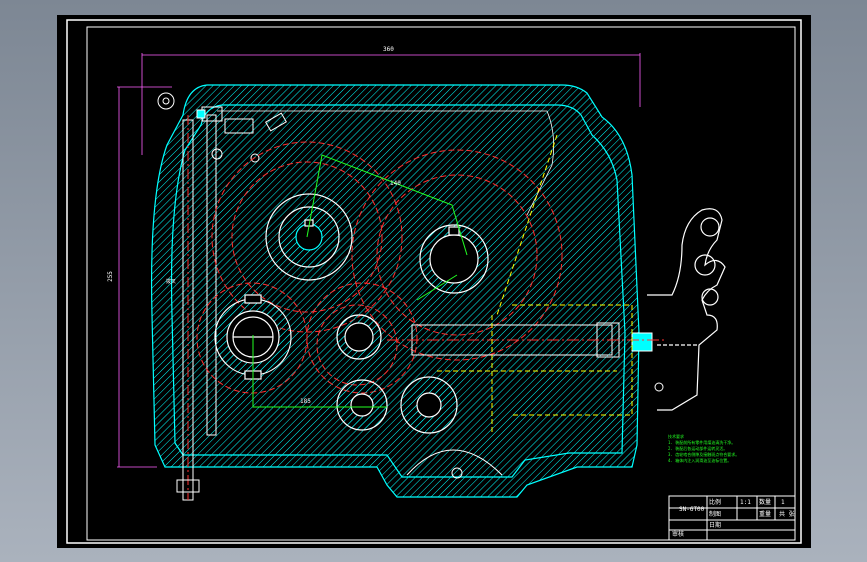  What do you see at coordinates (388, 49) in the screenshot?
I see `dimension-overall-width-text: 360` at bounding box center [388, 49].